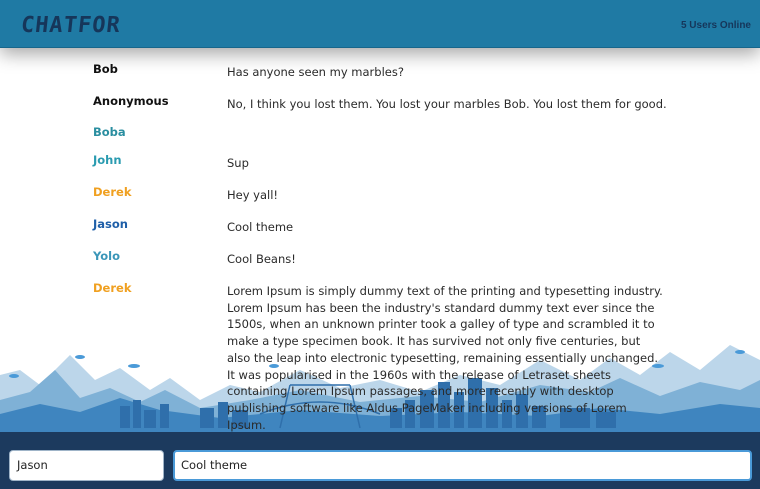  What do you see at coordinates (315, 72) in the screenshot?
I see `message-text: Has anyone seen my marbles?` at bounding box center [315, 72].